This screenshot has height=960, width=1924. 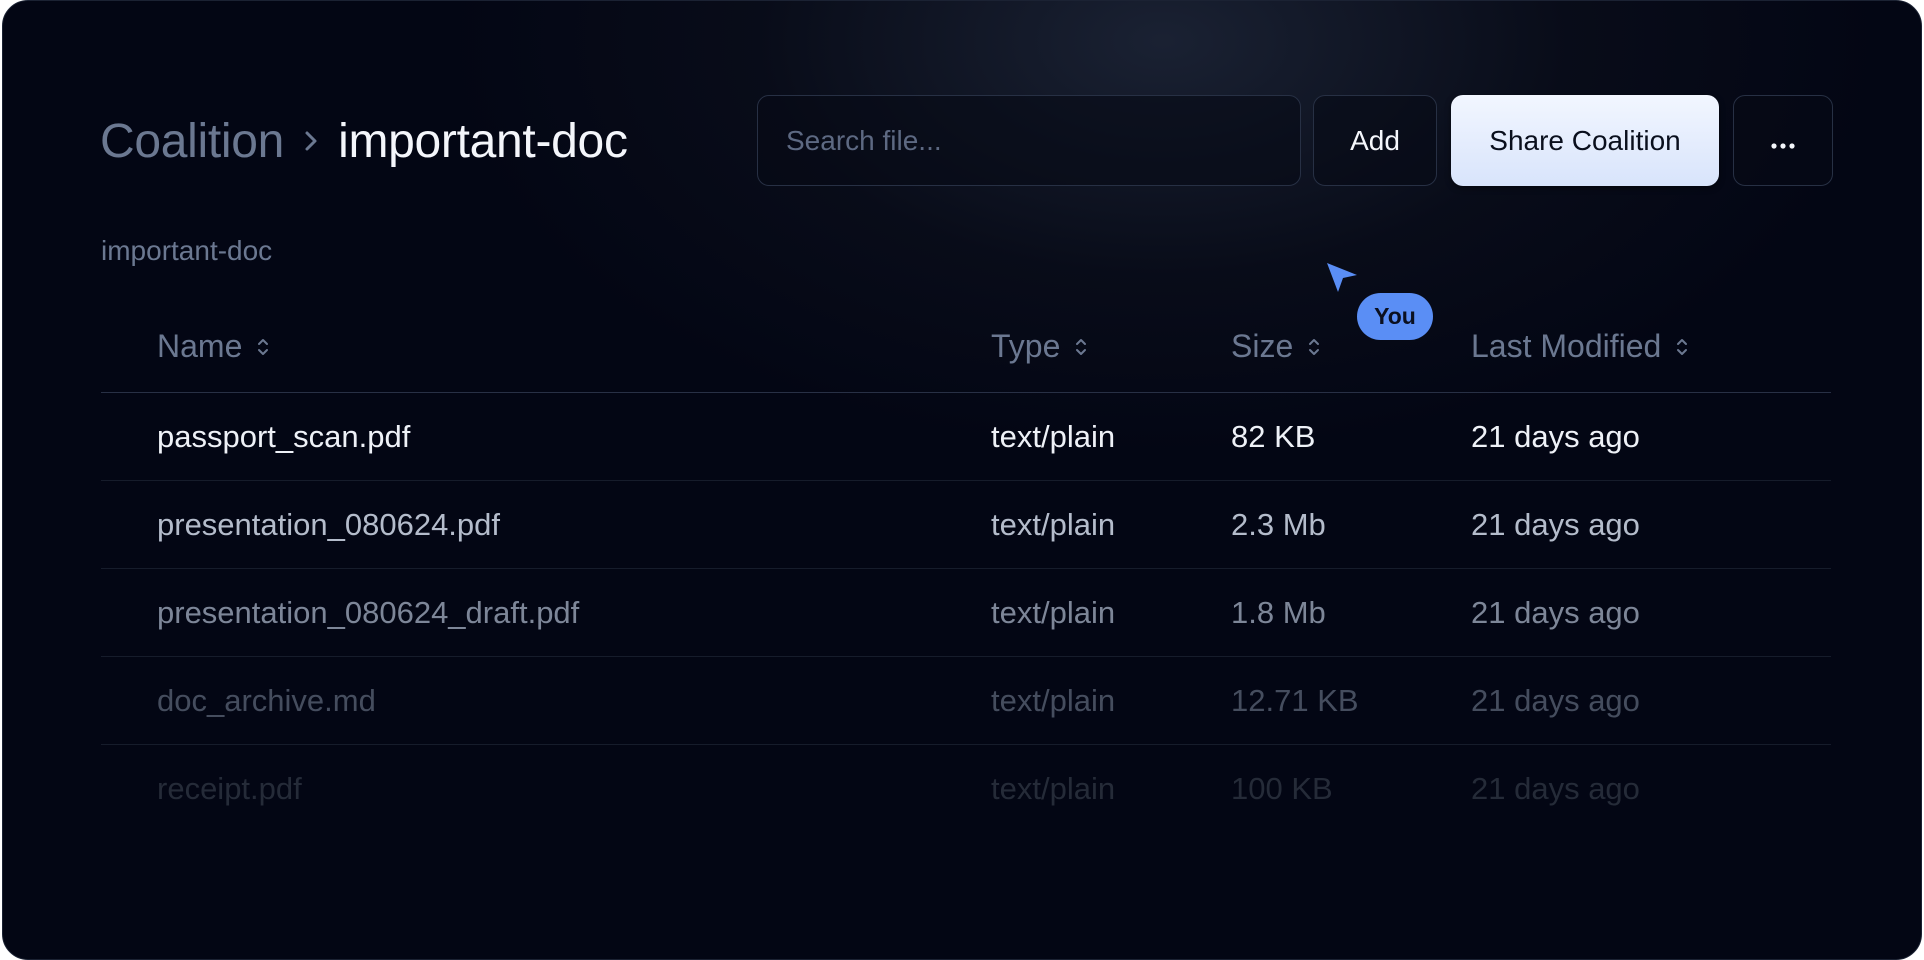 I want to click on file-name: presentation_080624_draft.pdf, so click(x=368, y=613).